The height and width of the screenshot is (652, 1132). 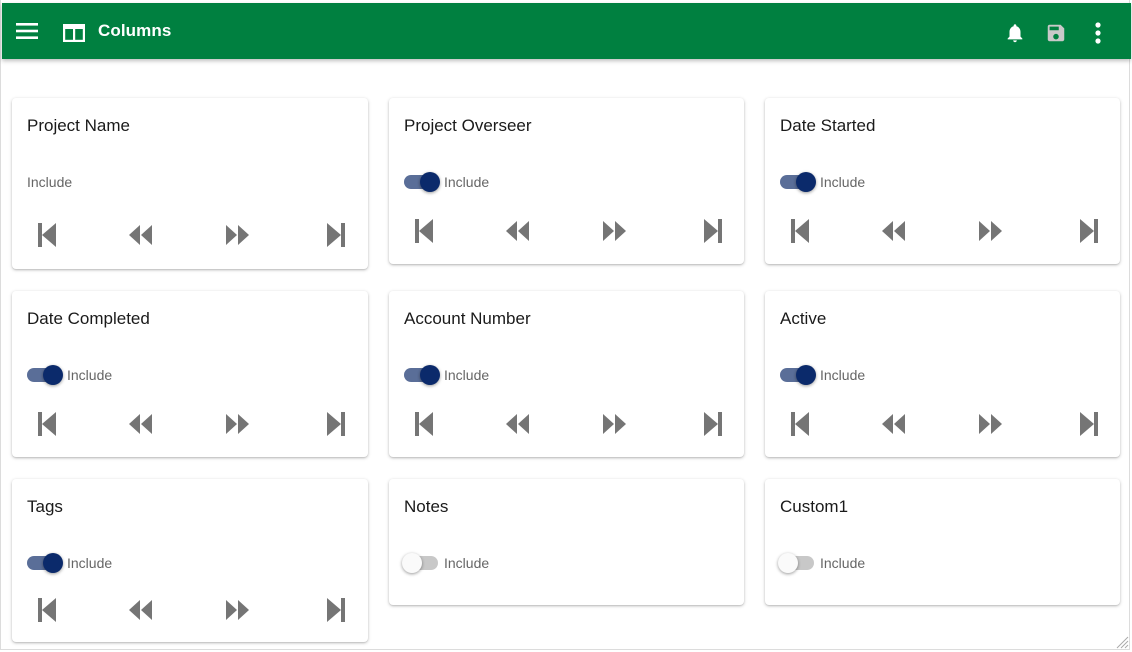 What do you see at coordinates (426, 506) in the screenshot?
I see `column-title: Notes` at bounding box center [426, 506].